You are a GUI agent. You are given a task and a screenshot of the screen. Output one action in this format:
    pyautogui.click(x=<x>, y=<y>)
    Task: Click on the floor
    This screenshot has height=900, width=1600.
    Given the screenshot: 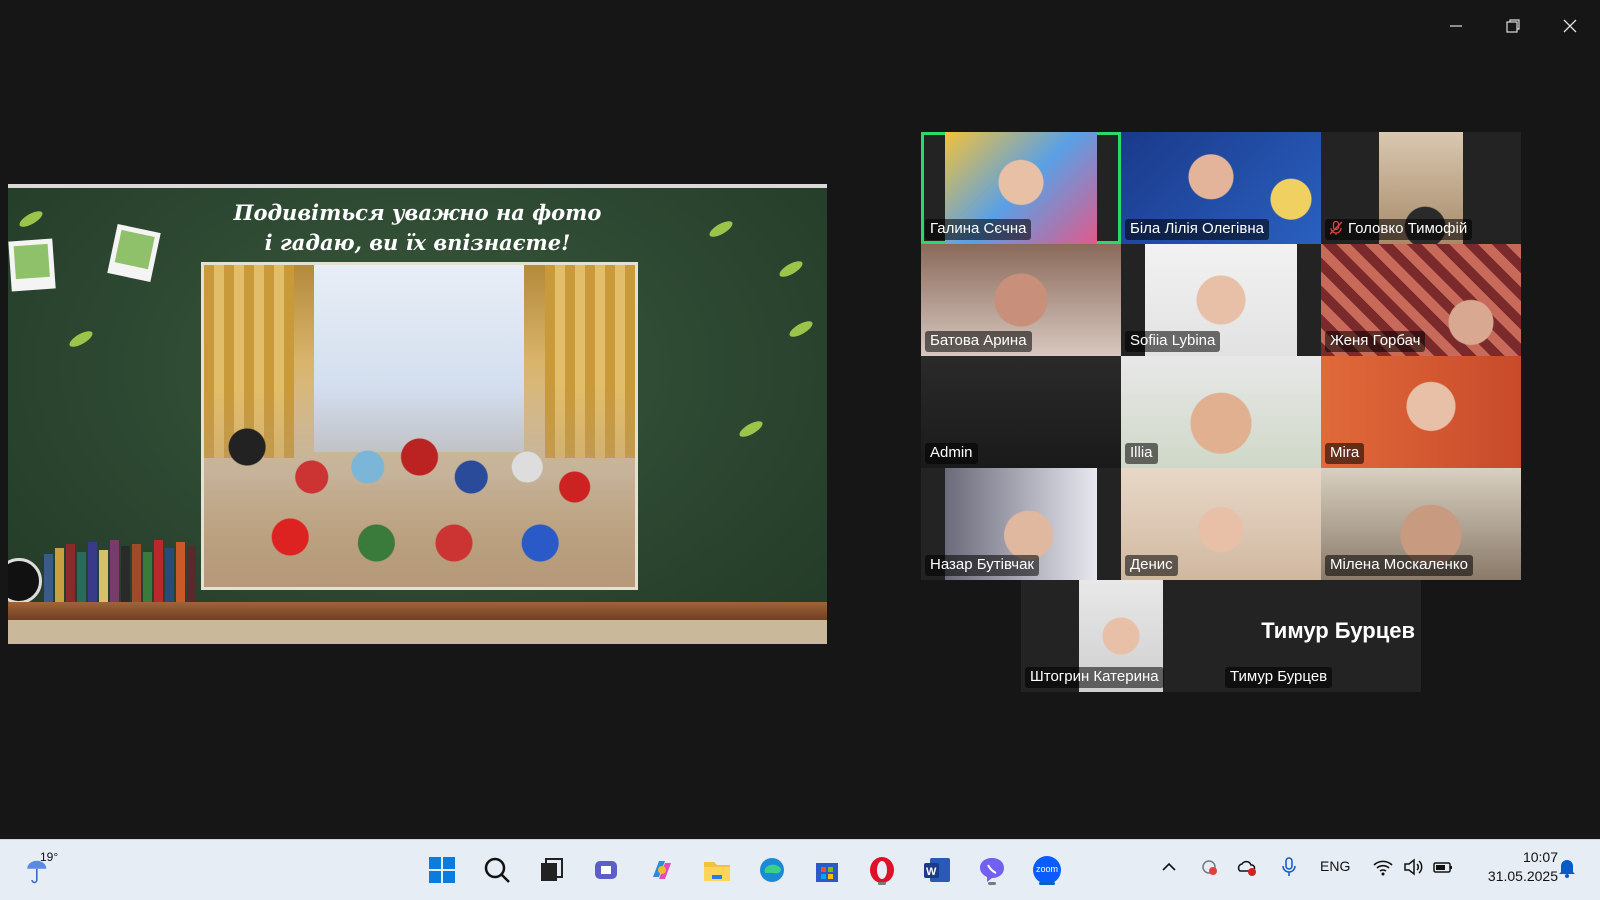 What is the action you would take?
    pyautogui.click(x=417, y=632)
    